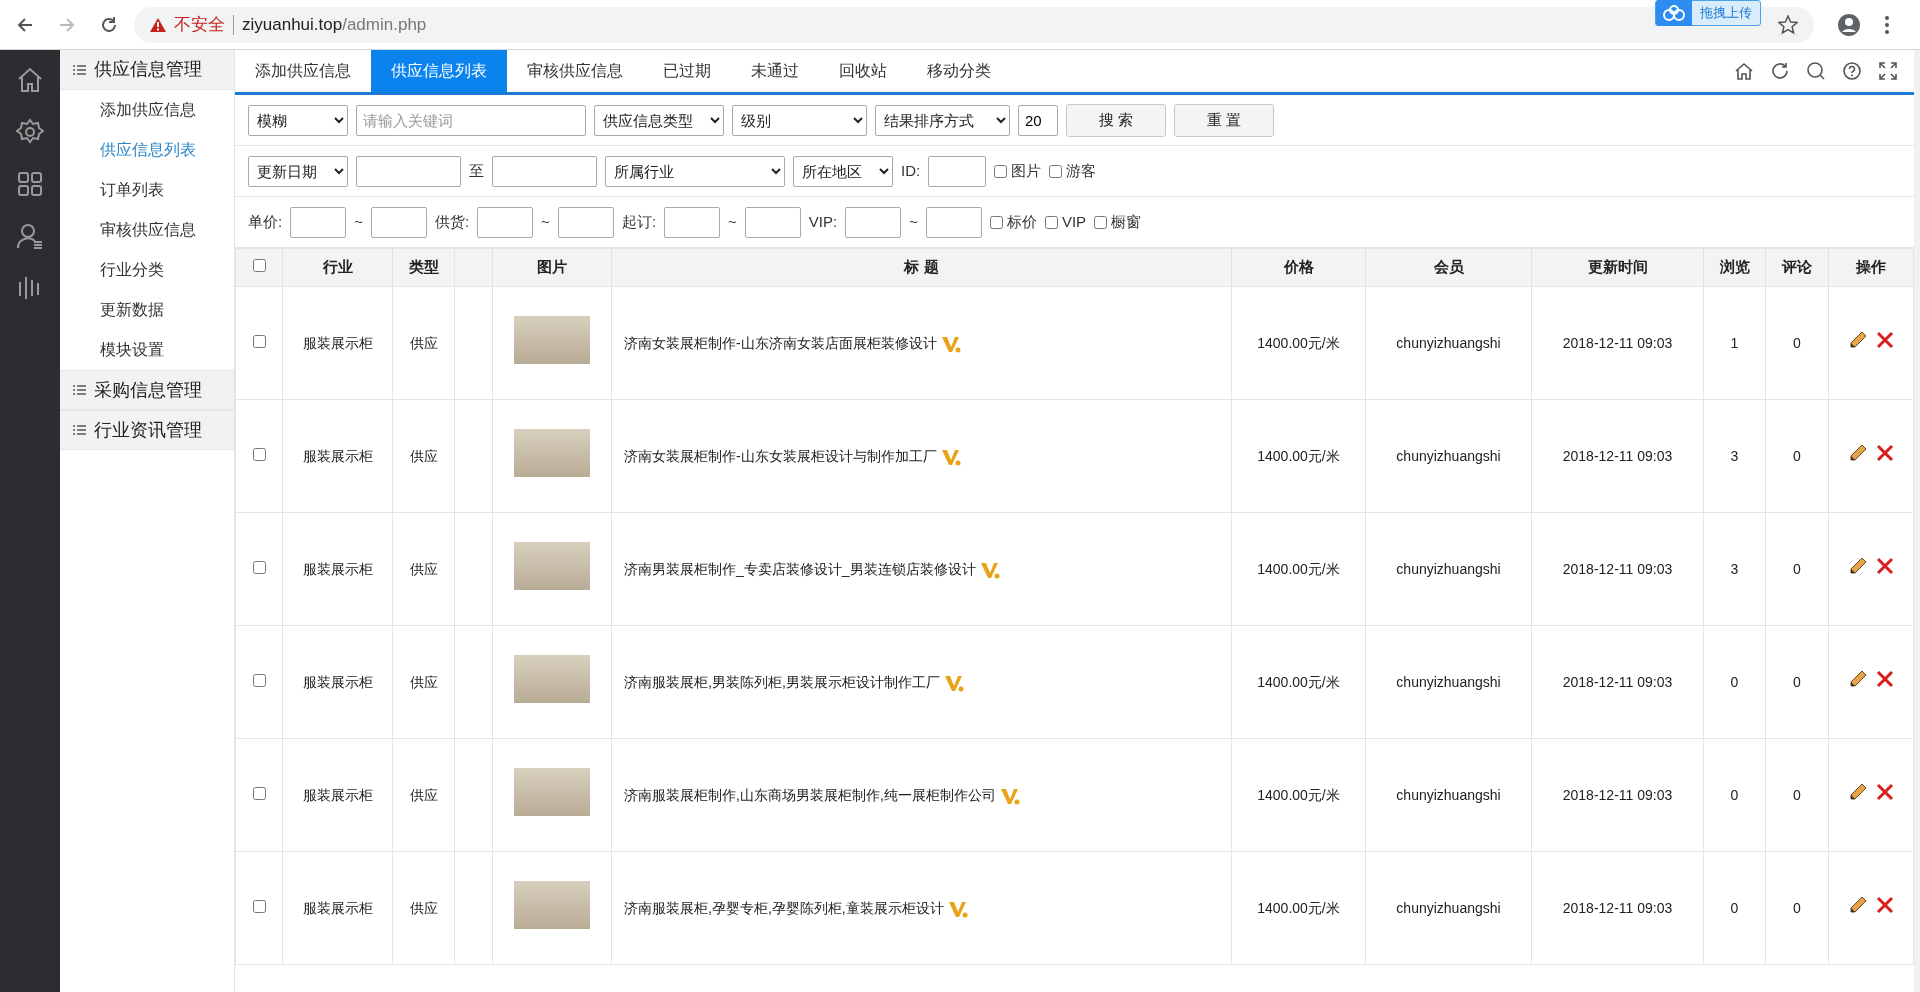 The height and width of the screenshot is (992, 1920). Describe the element at coordinates (1888, 71) in the screenshot. I see `fullscreen-icon` at that location.